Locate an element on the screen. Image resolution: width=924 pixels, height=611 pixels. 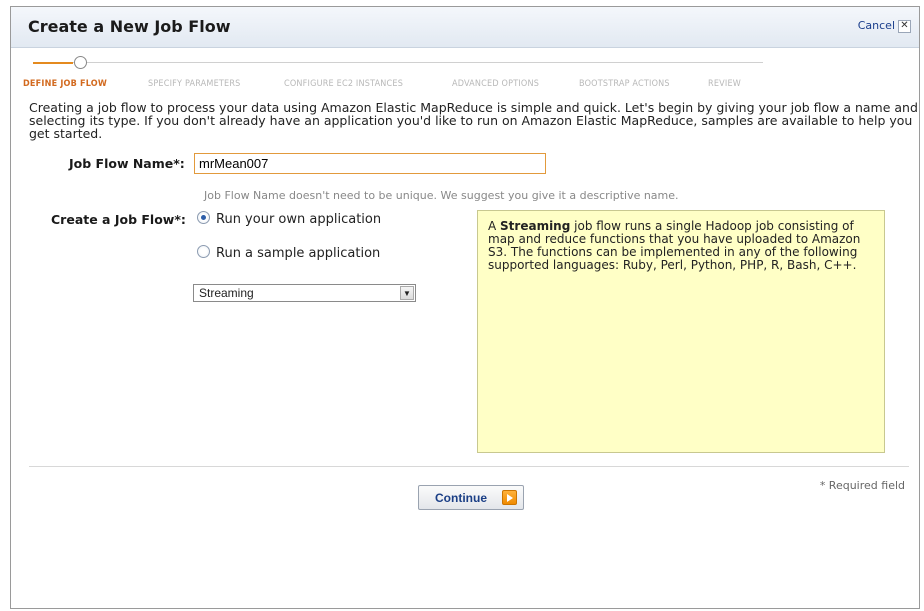
info-prefix: A is located at coordinates (494, 226).